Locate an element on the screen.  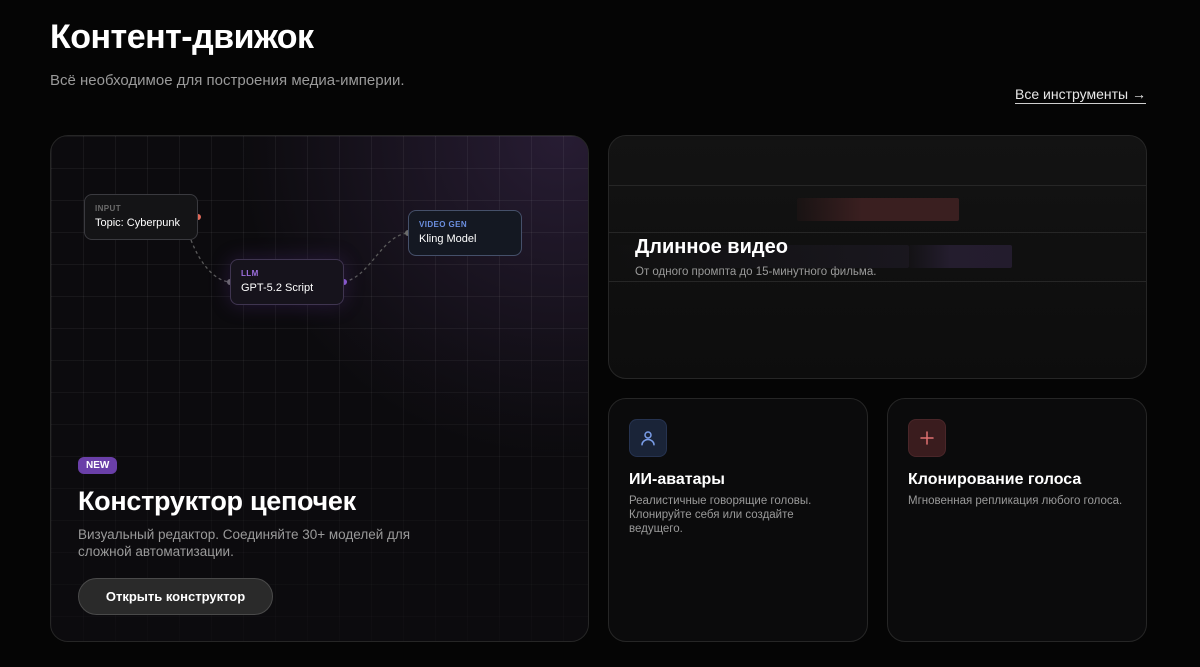
page-title: Контент-движок is located at coordinates (182, 37).